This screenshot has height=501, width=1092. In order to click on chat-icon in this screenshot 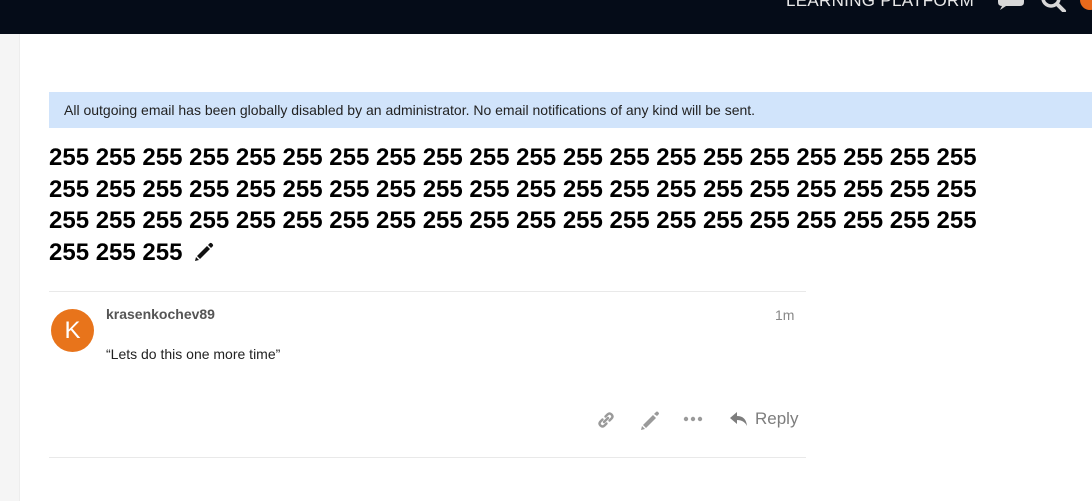, I will do `click(1011, 5)`.